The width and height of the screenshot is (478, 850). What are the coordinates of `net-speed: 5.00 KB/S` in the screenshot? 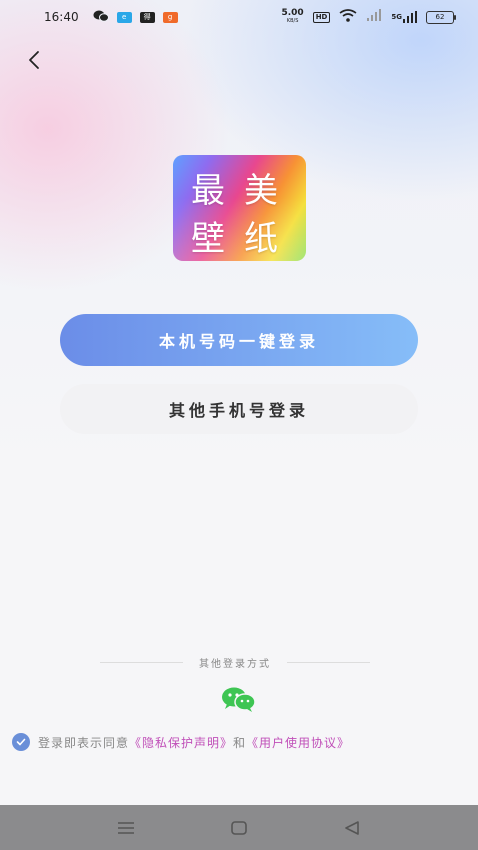 It's located at (292, 16).